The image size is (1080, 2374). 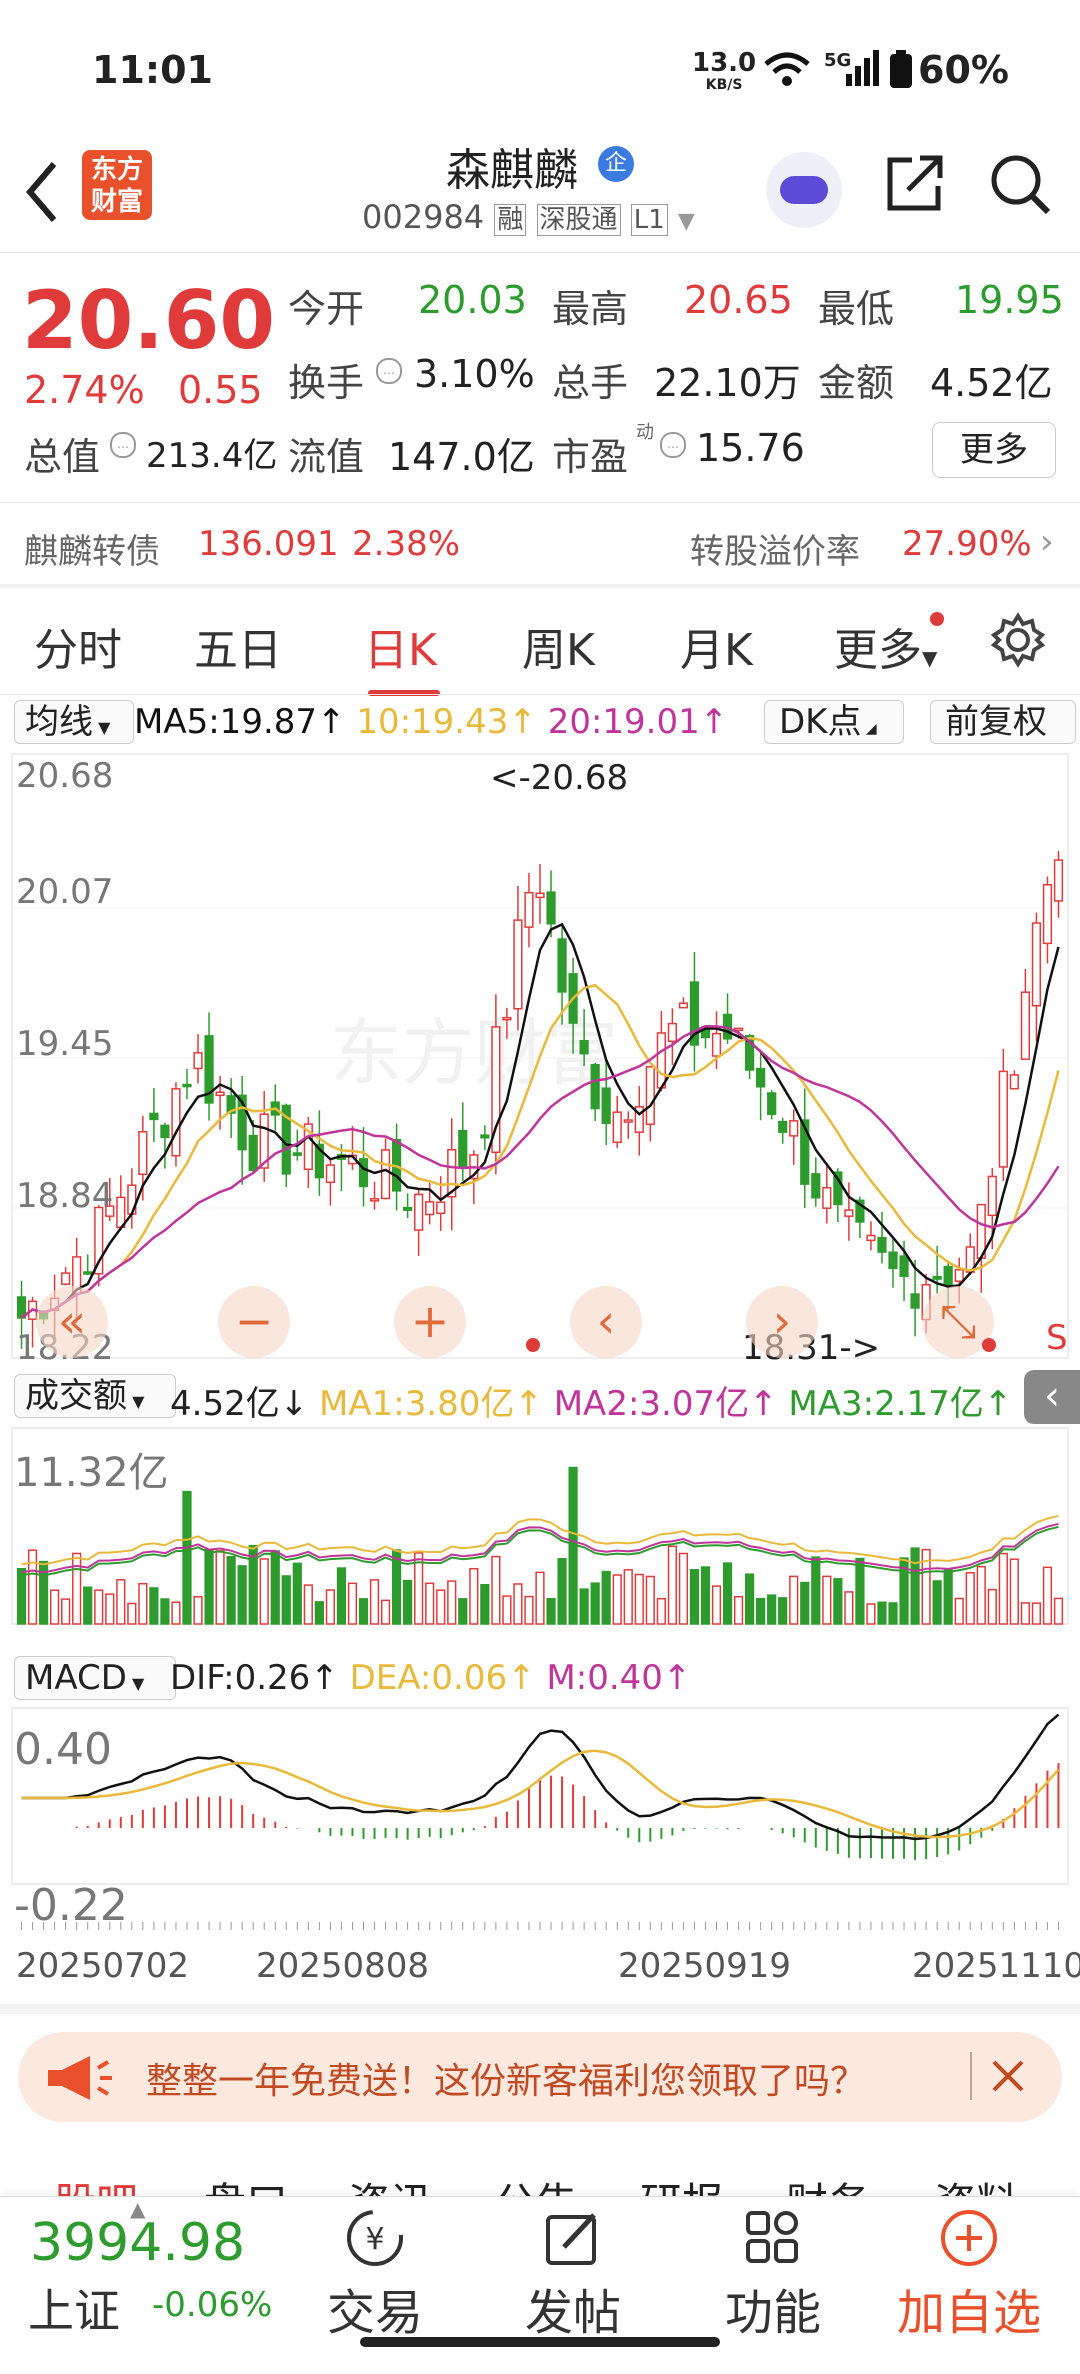 I want to click on section-tab: 资讯, so click(x=390, y=2183).